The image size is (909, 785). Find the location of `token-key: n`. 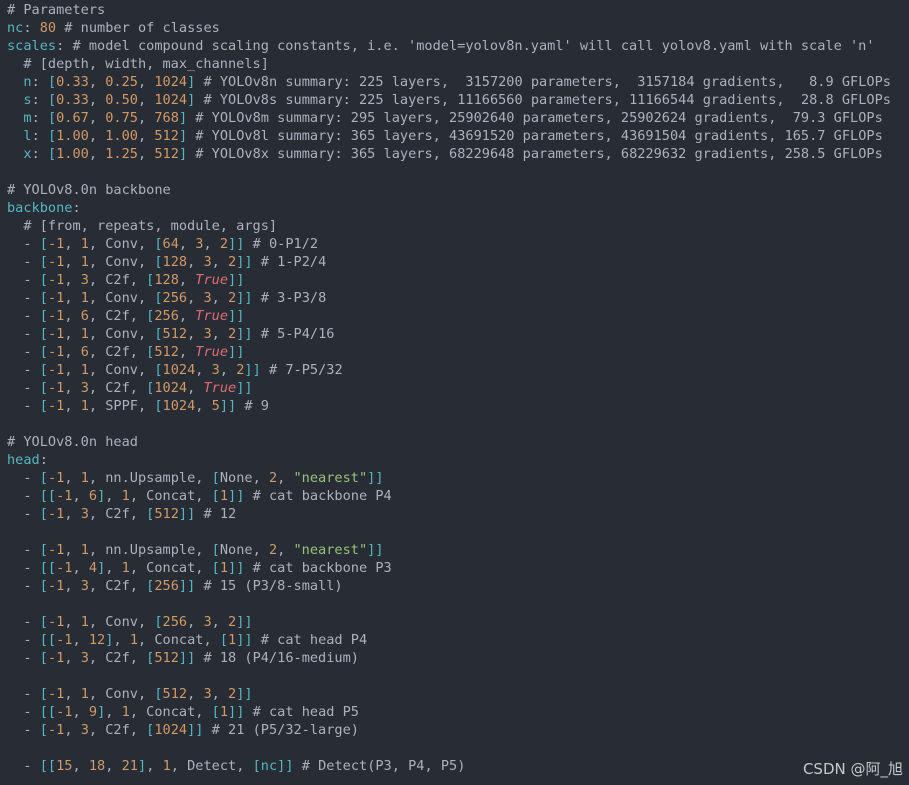

token-key: n is located at coordinates (19, 82).